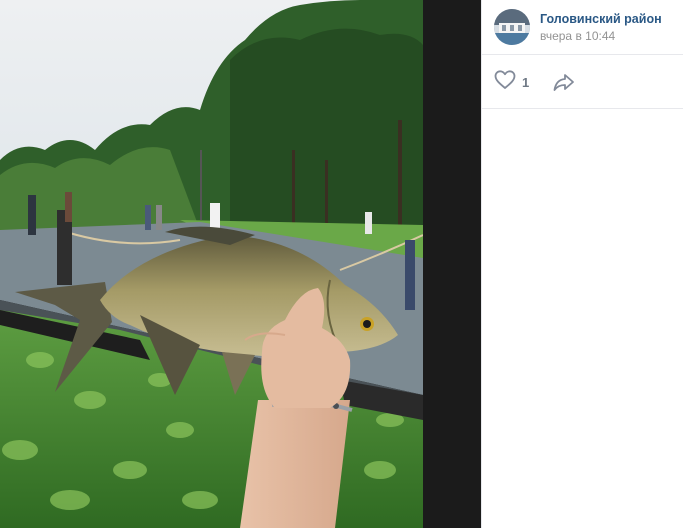 The image size is (683, 528). I want to click on share-arrow-icon, so click(564, 86).